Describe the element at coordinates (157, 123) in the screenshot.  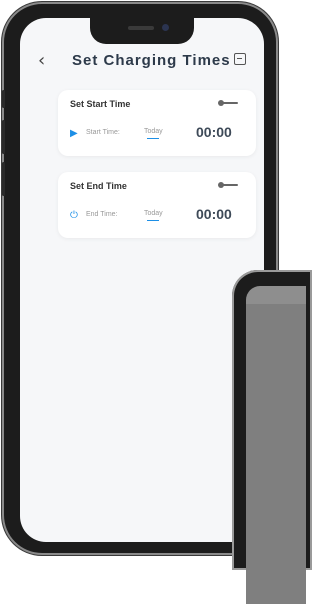
I see `start-time-card: Set Start Time ▶ Start Time: Today 00:00` at that location.